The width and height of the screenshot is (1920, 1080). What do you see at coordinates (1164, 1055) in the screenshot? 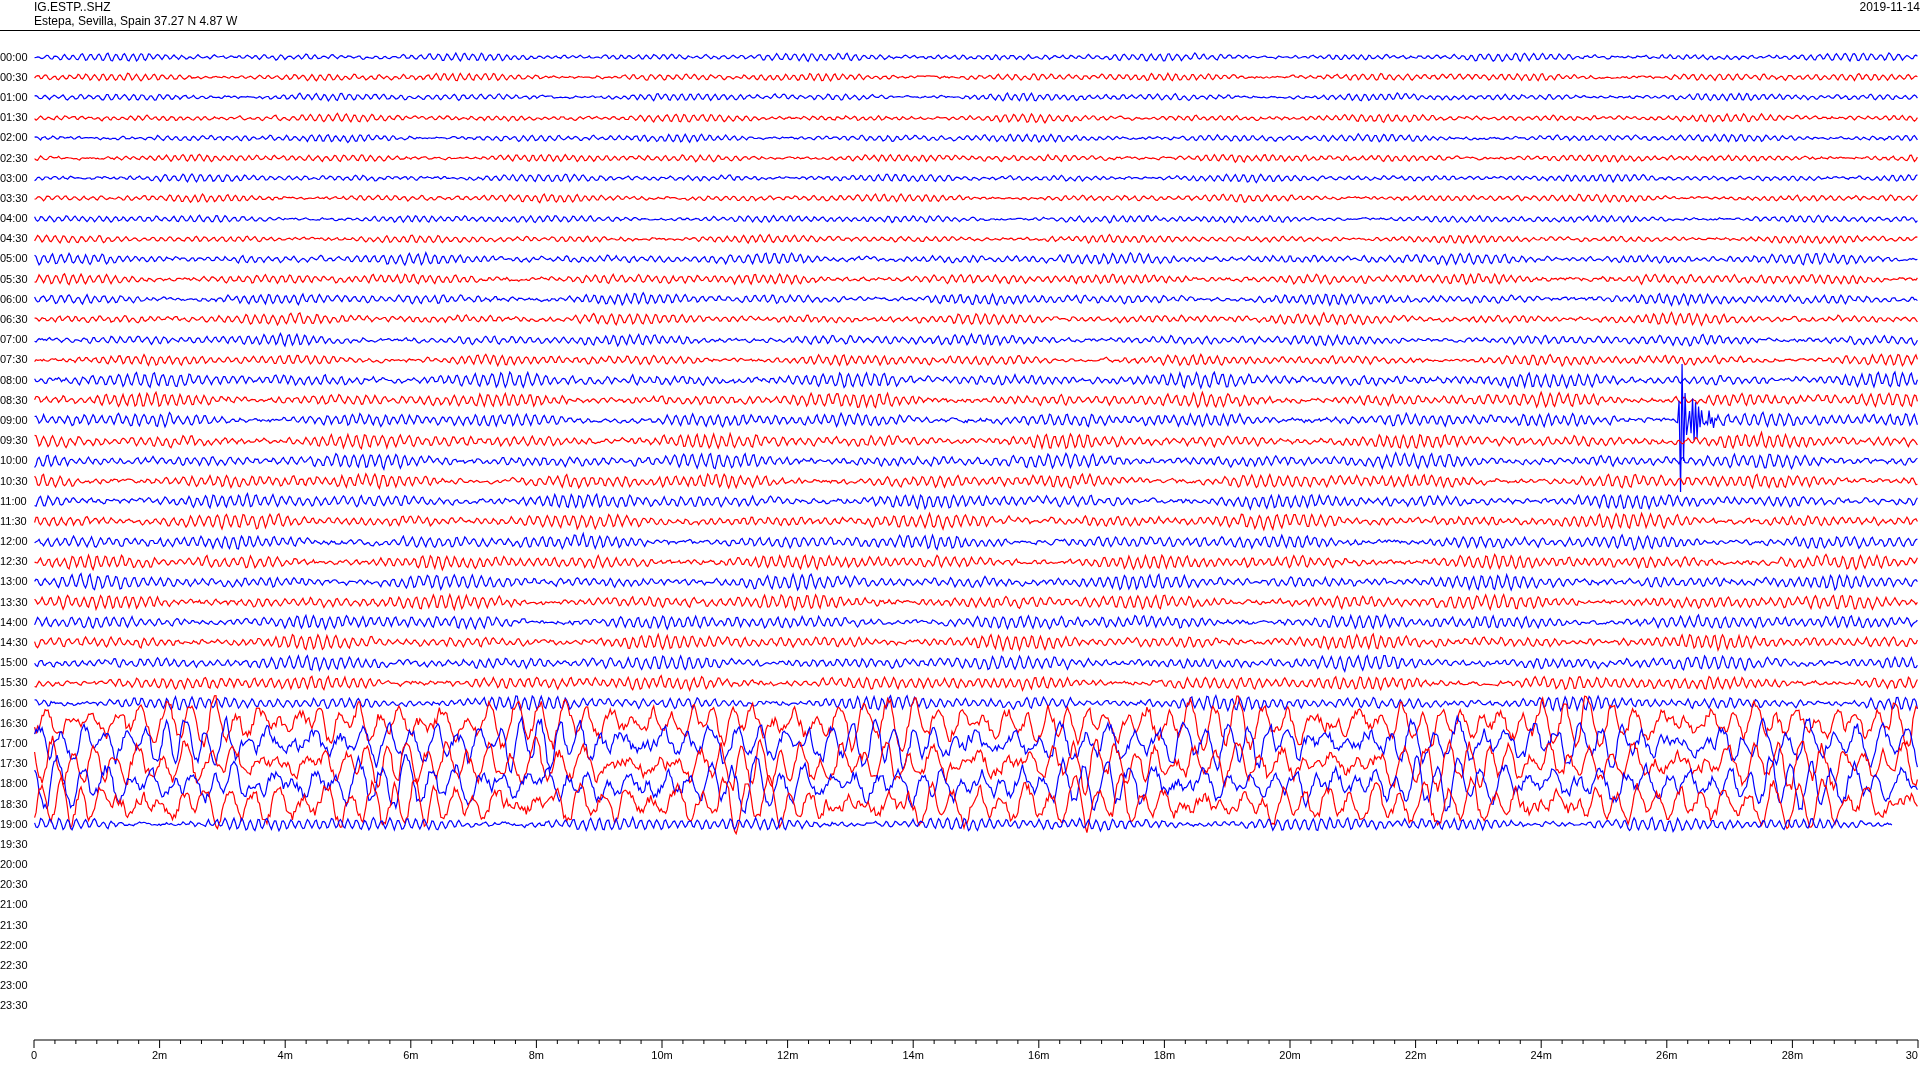
I see `axis-label: 18m` at bounding box center [1164, 1055].